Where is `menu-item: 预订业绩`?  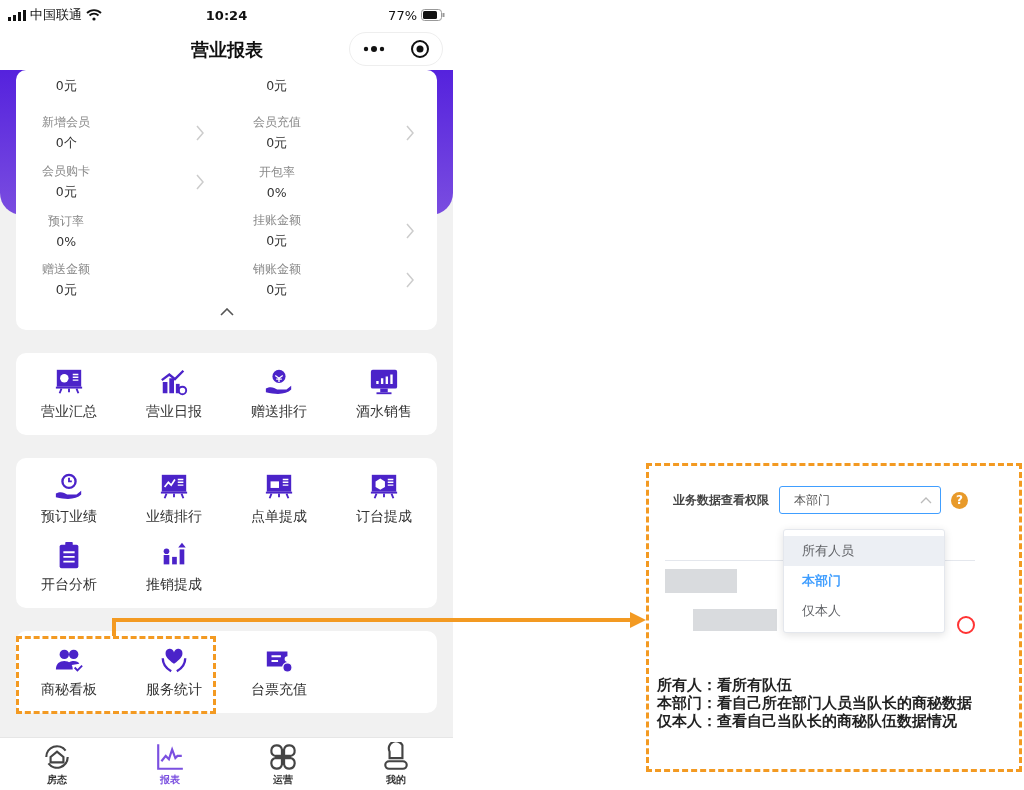
menu-item: 预订业绩 is located at coordinates (68, 517).